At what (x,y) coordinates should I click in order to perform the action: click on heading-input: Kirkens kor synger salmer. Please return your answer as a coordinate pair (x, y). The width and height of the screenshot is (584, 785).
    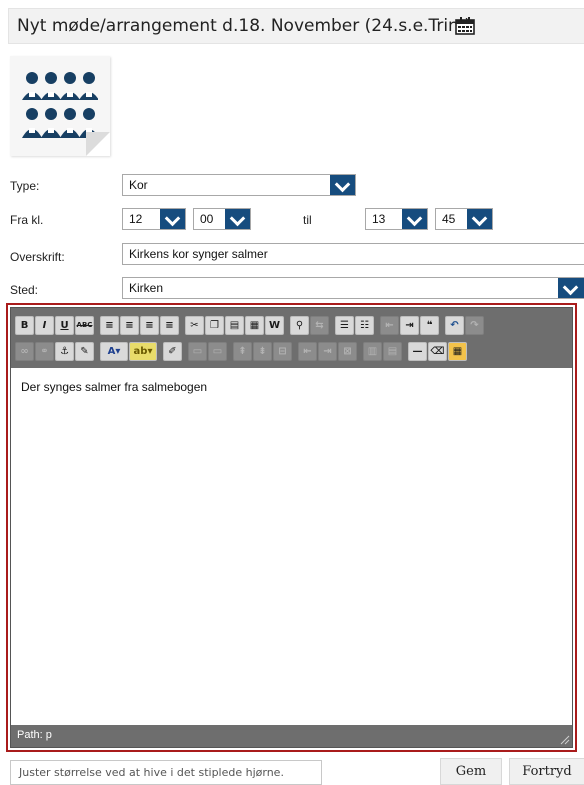
    Looking at the image, I should click on (353, 254).